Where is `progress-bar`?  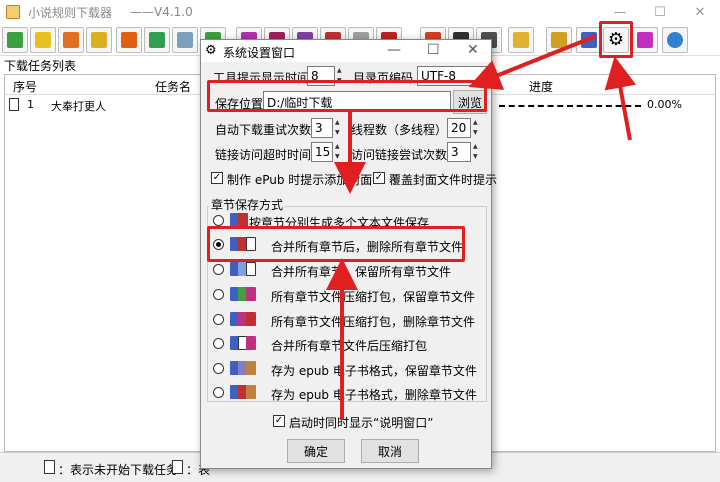 progress-bar is located at coordinates (570, 106).